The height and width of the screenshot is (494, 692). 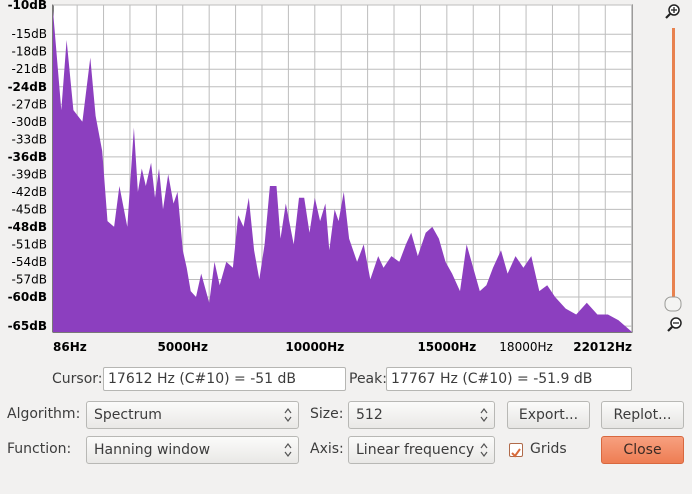 I want to click on y-tick-label: -24dB, so click(x=27, y=87).